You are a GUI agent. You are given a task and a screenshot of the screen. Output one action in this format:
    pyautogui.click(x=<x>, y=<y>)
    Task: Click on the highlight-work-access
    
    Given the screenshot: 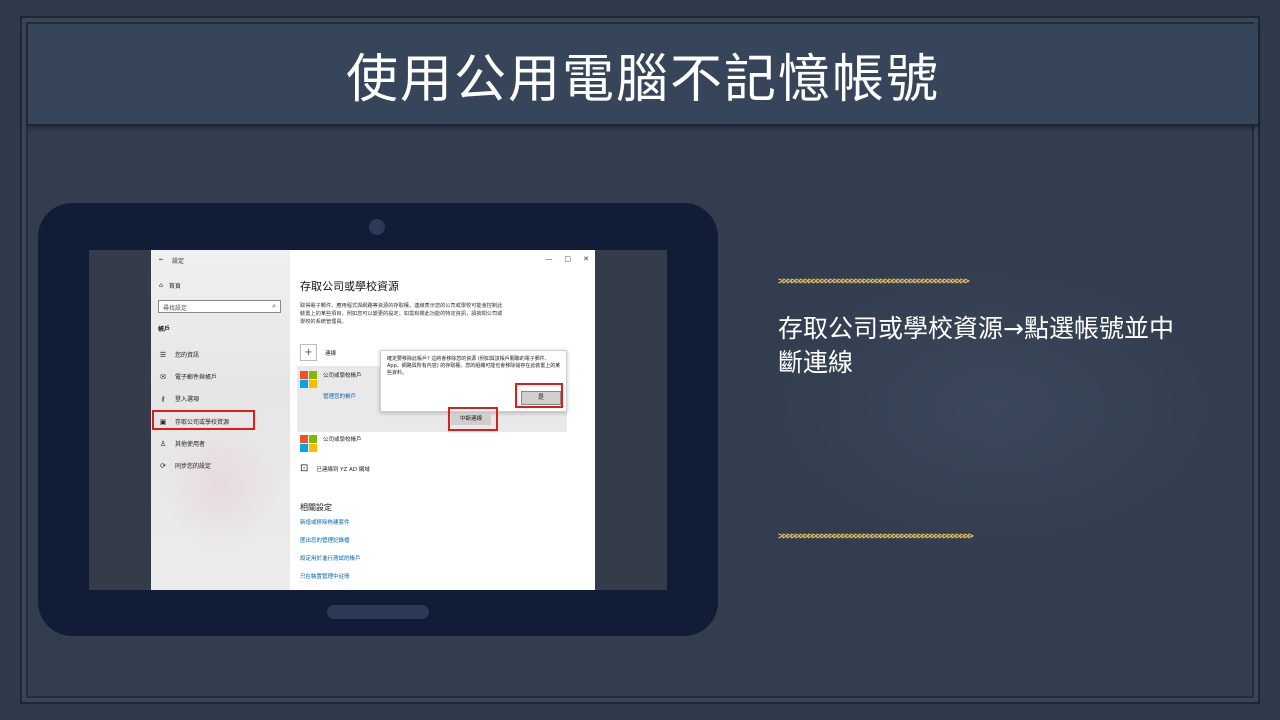 What is the action you would take?
    pyautogui.click(x=203, y=420)
    